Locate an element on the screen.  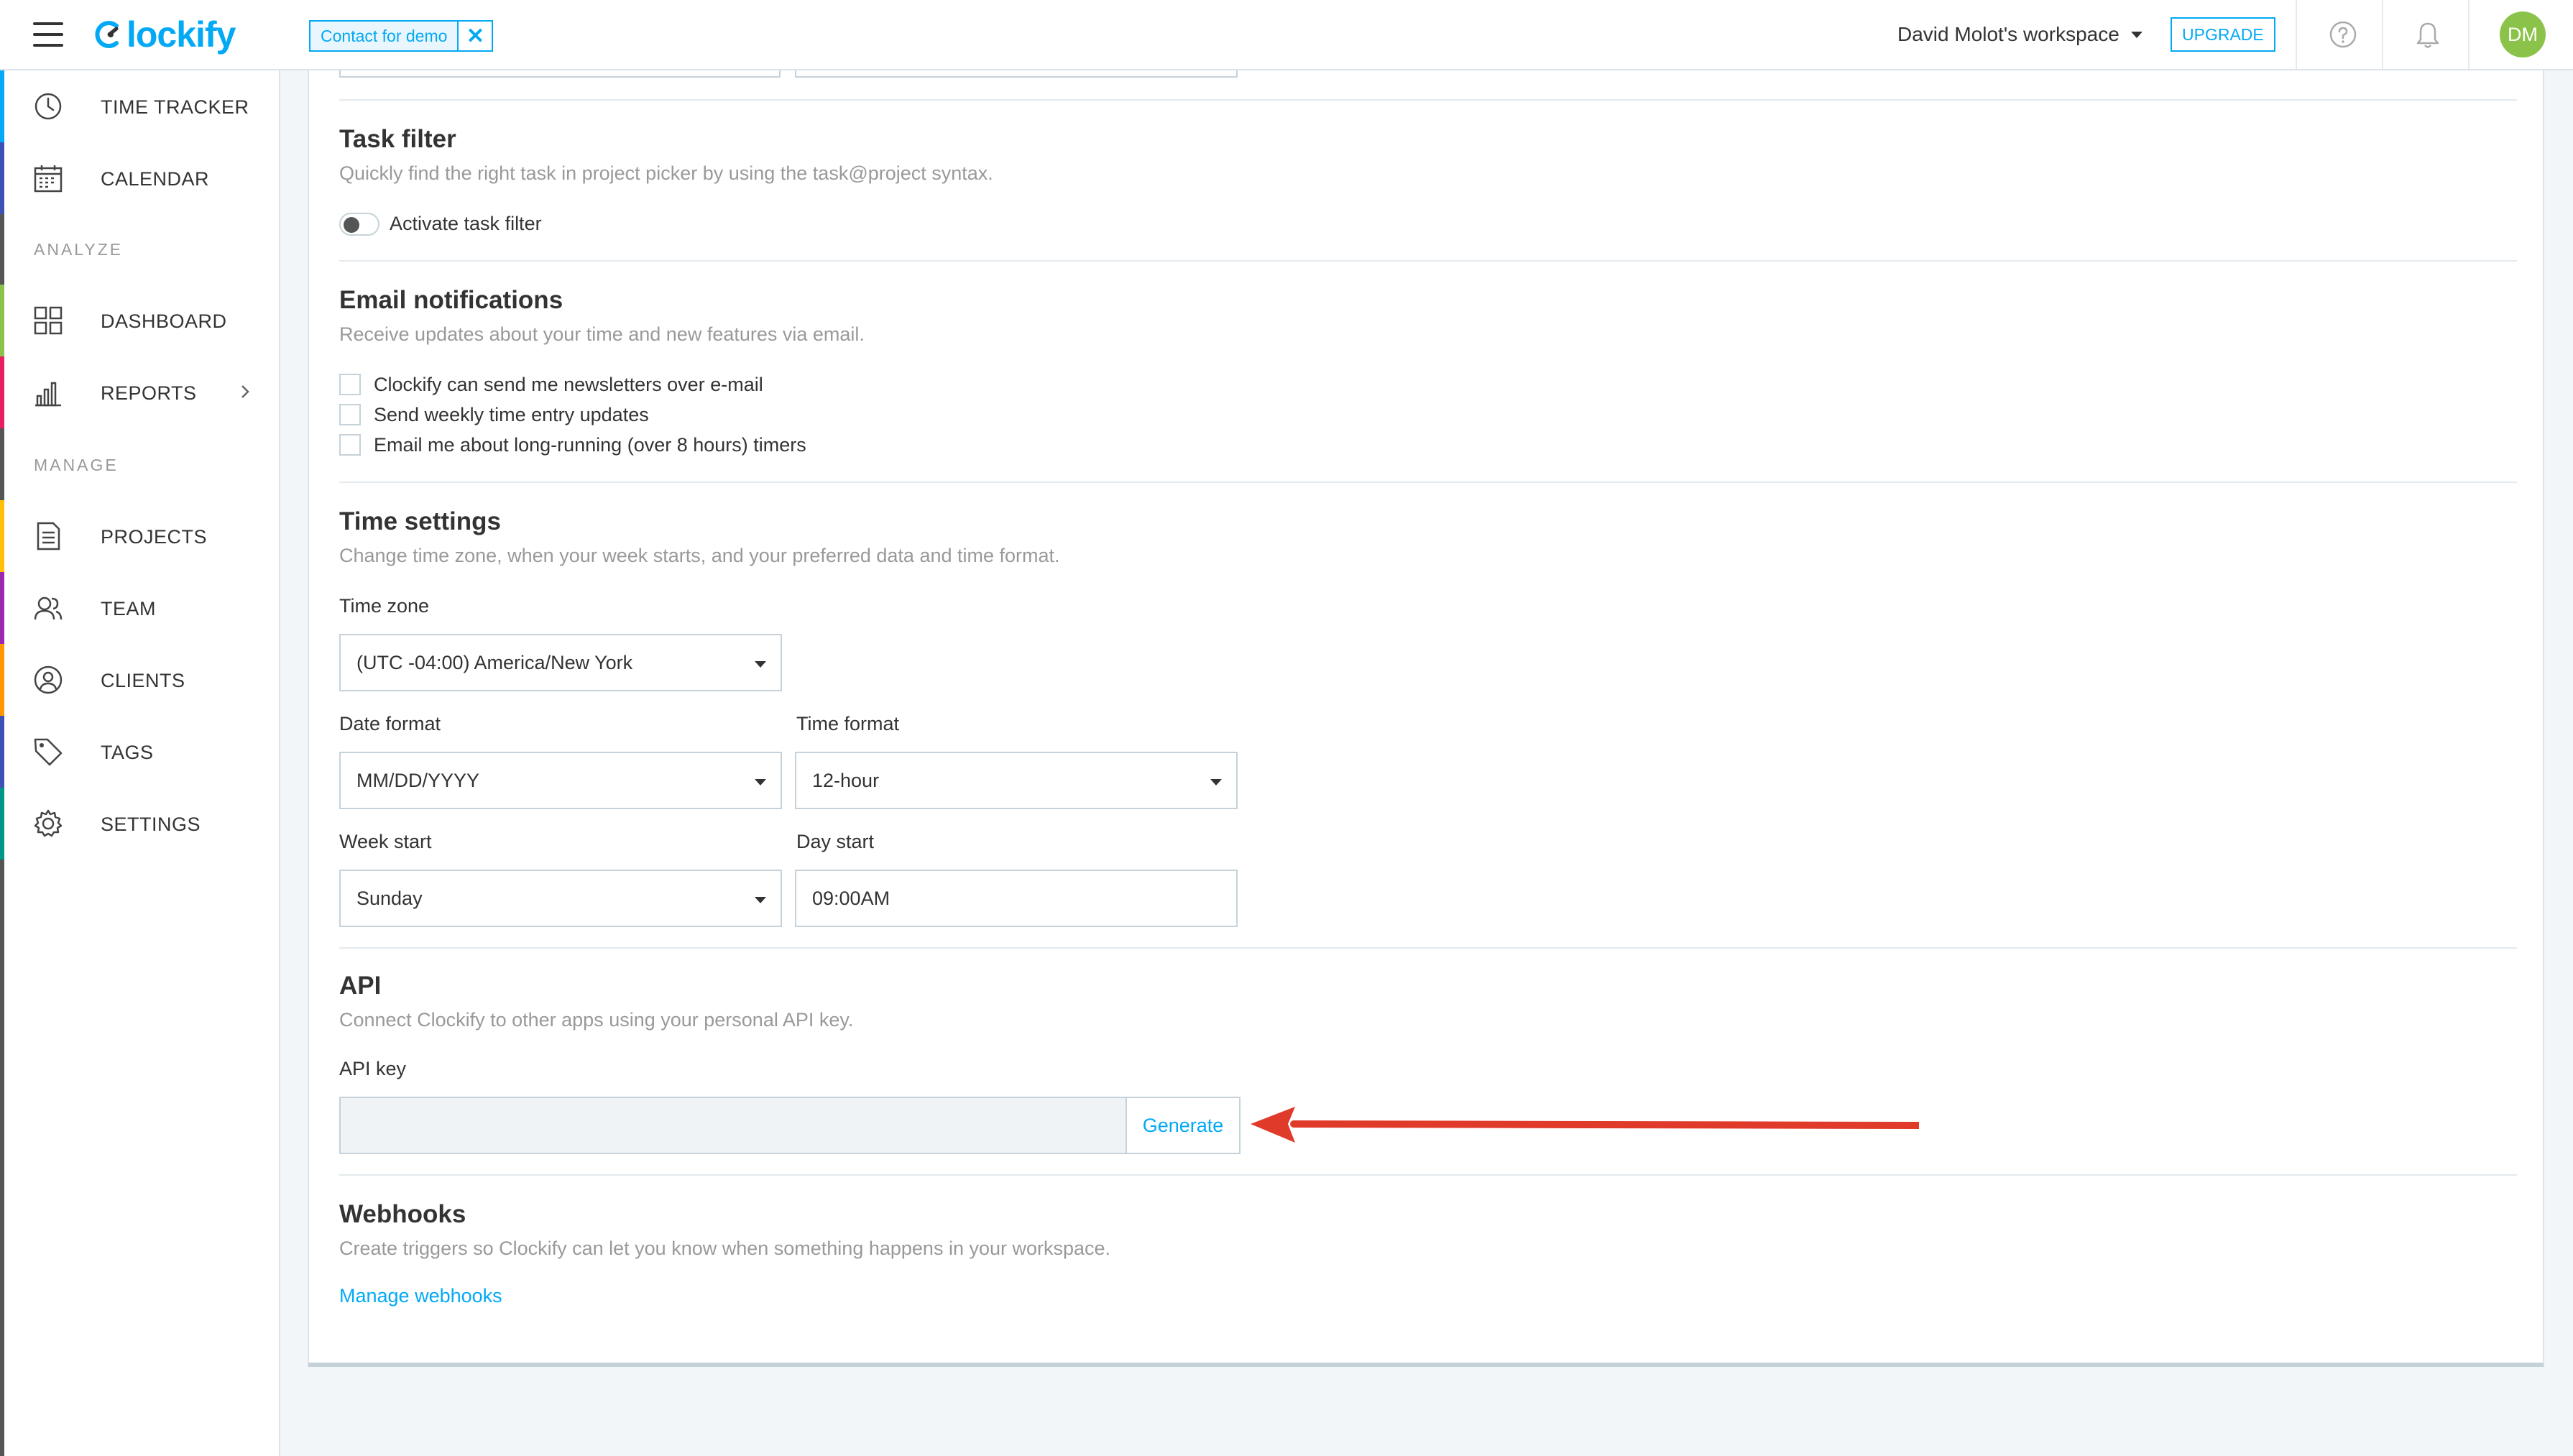
bell-icon is located at coordinates (2427, 35).